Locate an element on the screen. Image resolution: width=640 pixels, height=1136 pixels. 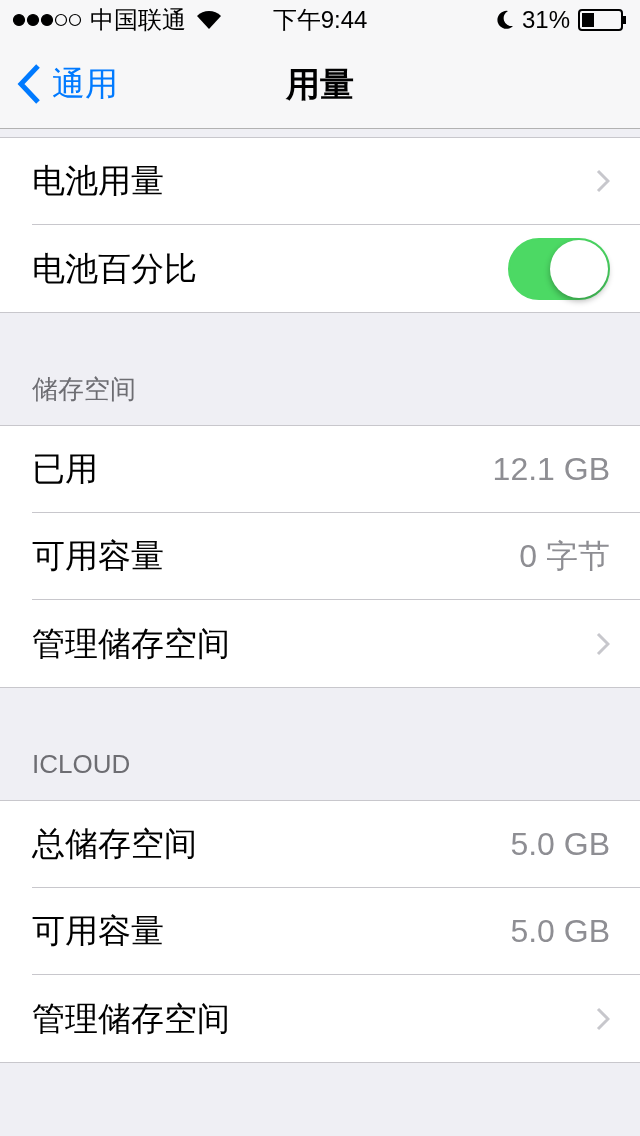
section-header: ICLOUD is located at coordinates (81, 764).